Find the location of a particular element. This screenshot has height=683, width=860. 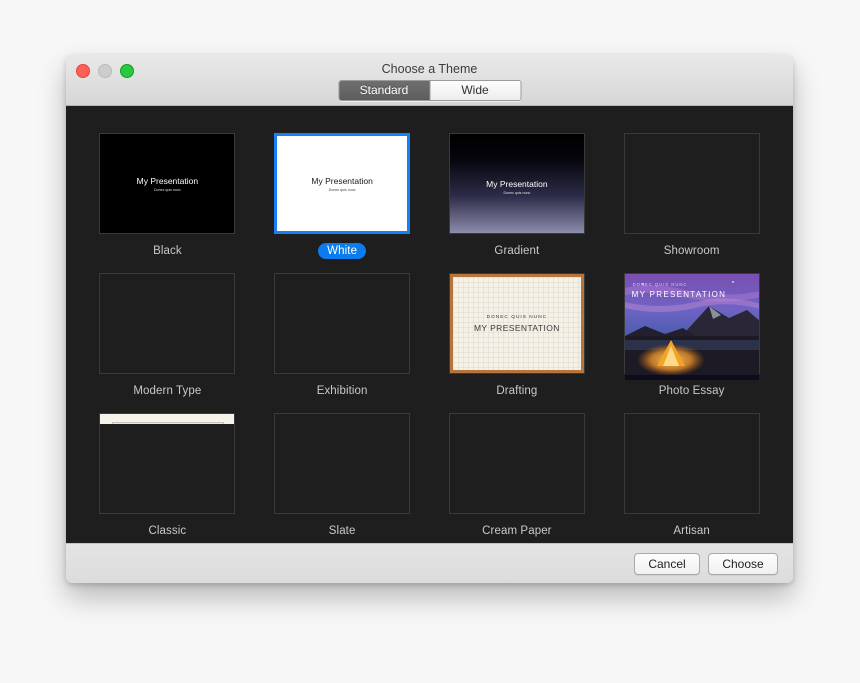

theme-preview-gradient: My Presentation Donec quis nunc is located at coordinates (516, 183).